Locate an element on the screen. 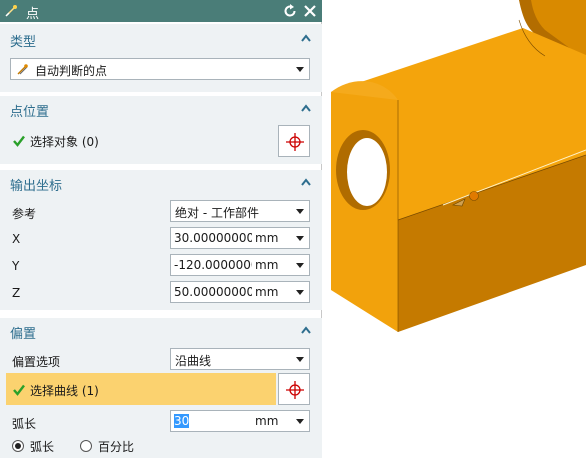 Image resolution: width=586 pixels, height=458 pixels. arc-length-label: 弧长 is located at coordinates (24, 424).